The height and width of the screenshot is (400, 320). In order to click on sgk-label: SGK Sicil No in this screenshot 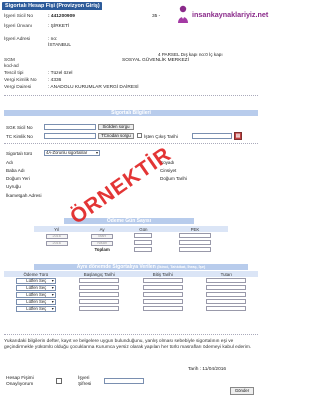, I will do `click(19, 127)`.